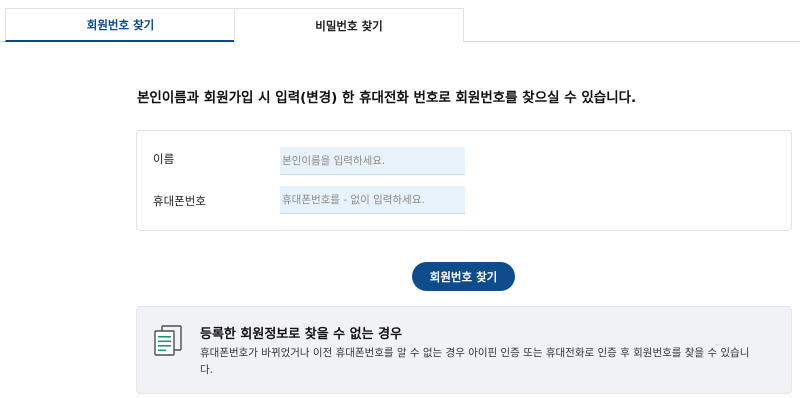 Image resolution: width=800 pixels, height=398 pixels. I want to click on notice-title: 등록한 회원정보로 찾을 수 없는 경우, so click(301, 334).